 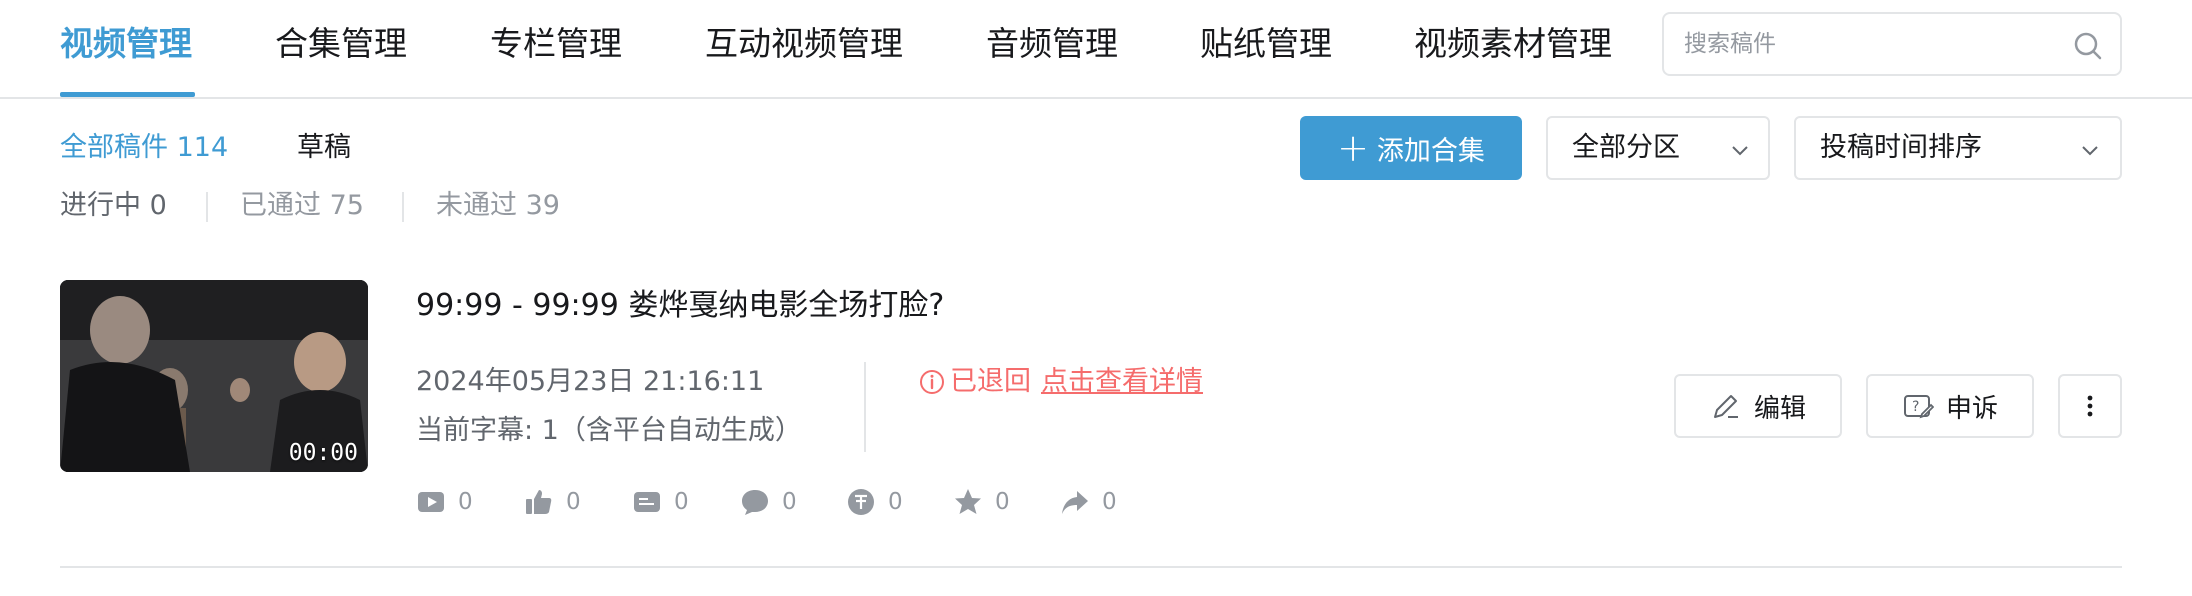 What do you see at coordinates (556, 44) in the screenshot?
I see `tab-column-manage: 专栏管理` at bounding box center [556, 44].